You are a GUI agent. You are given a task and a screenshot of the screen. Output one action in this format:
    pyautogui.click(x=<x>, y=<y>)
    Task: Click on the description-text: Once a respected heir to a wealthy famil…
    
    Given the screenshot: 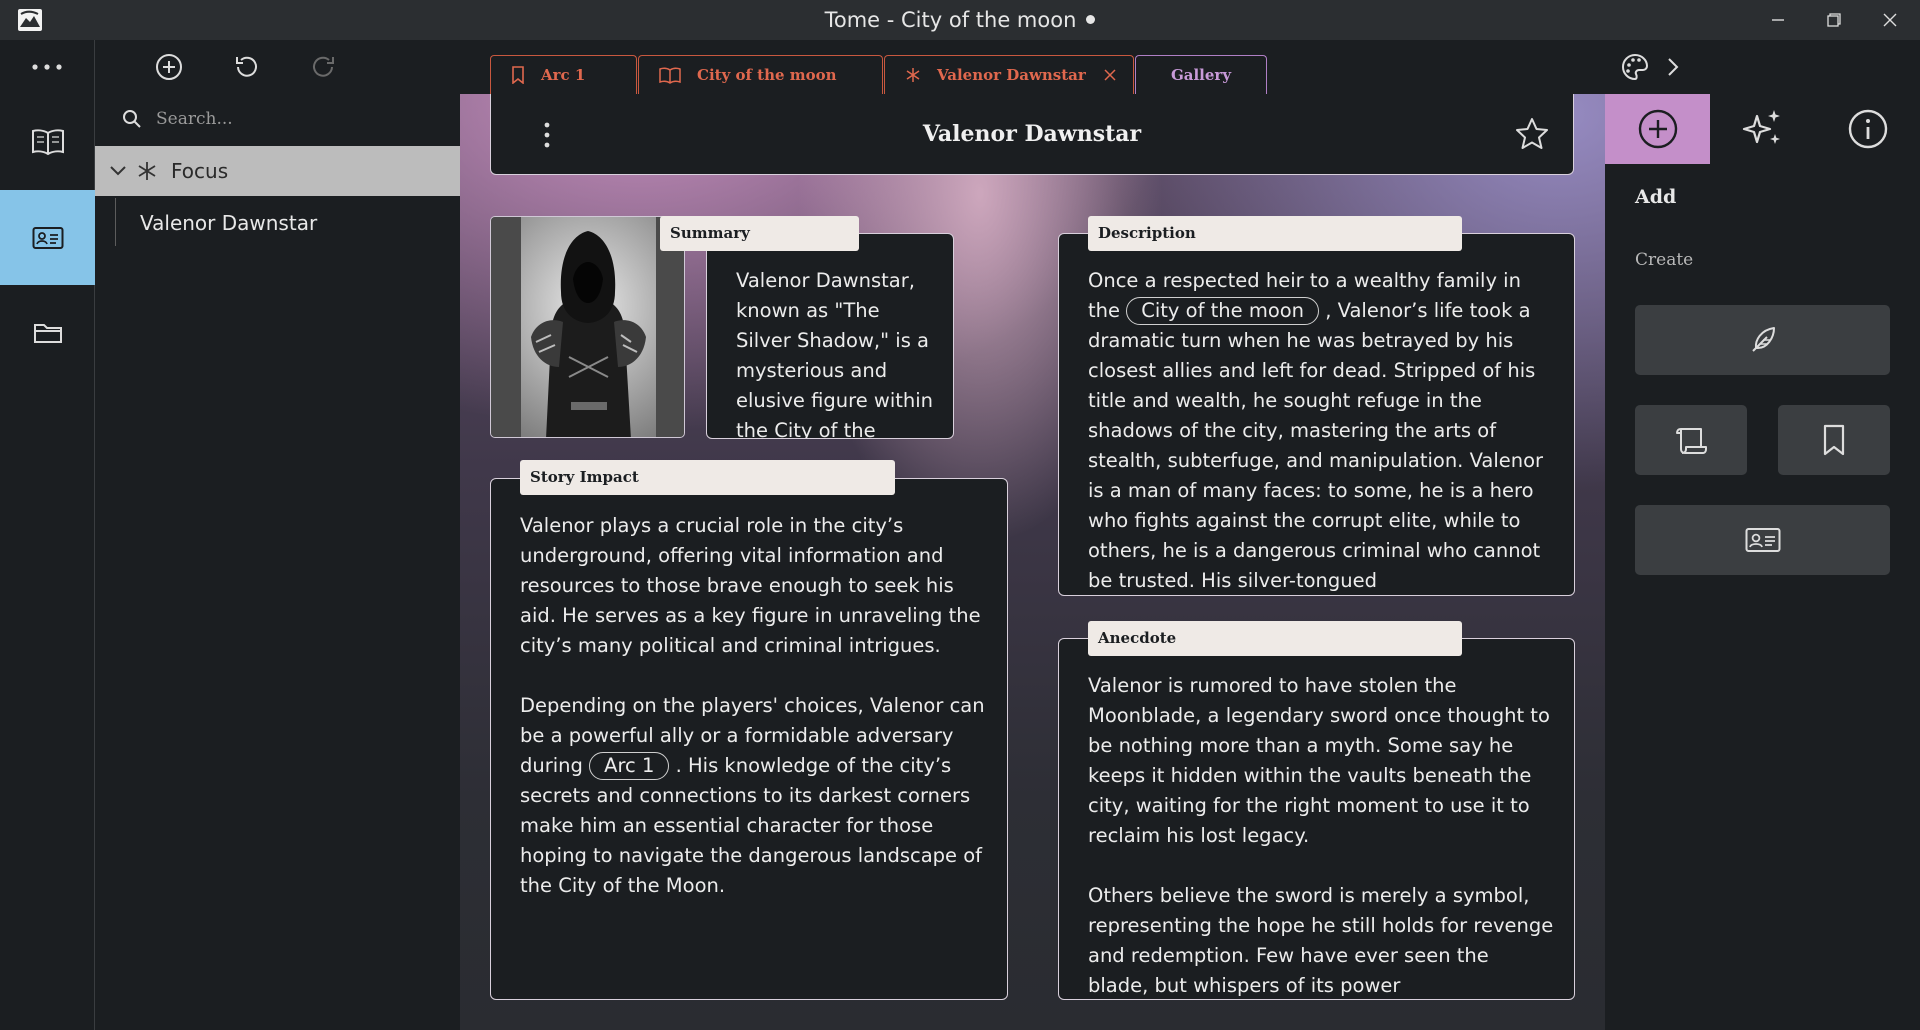 What is the action you would take?
    pyautogui.click(x=1321, y=430)
    